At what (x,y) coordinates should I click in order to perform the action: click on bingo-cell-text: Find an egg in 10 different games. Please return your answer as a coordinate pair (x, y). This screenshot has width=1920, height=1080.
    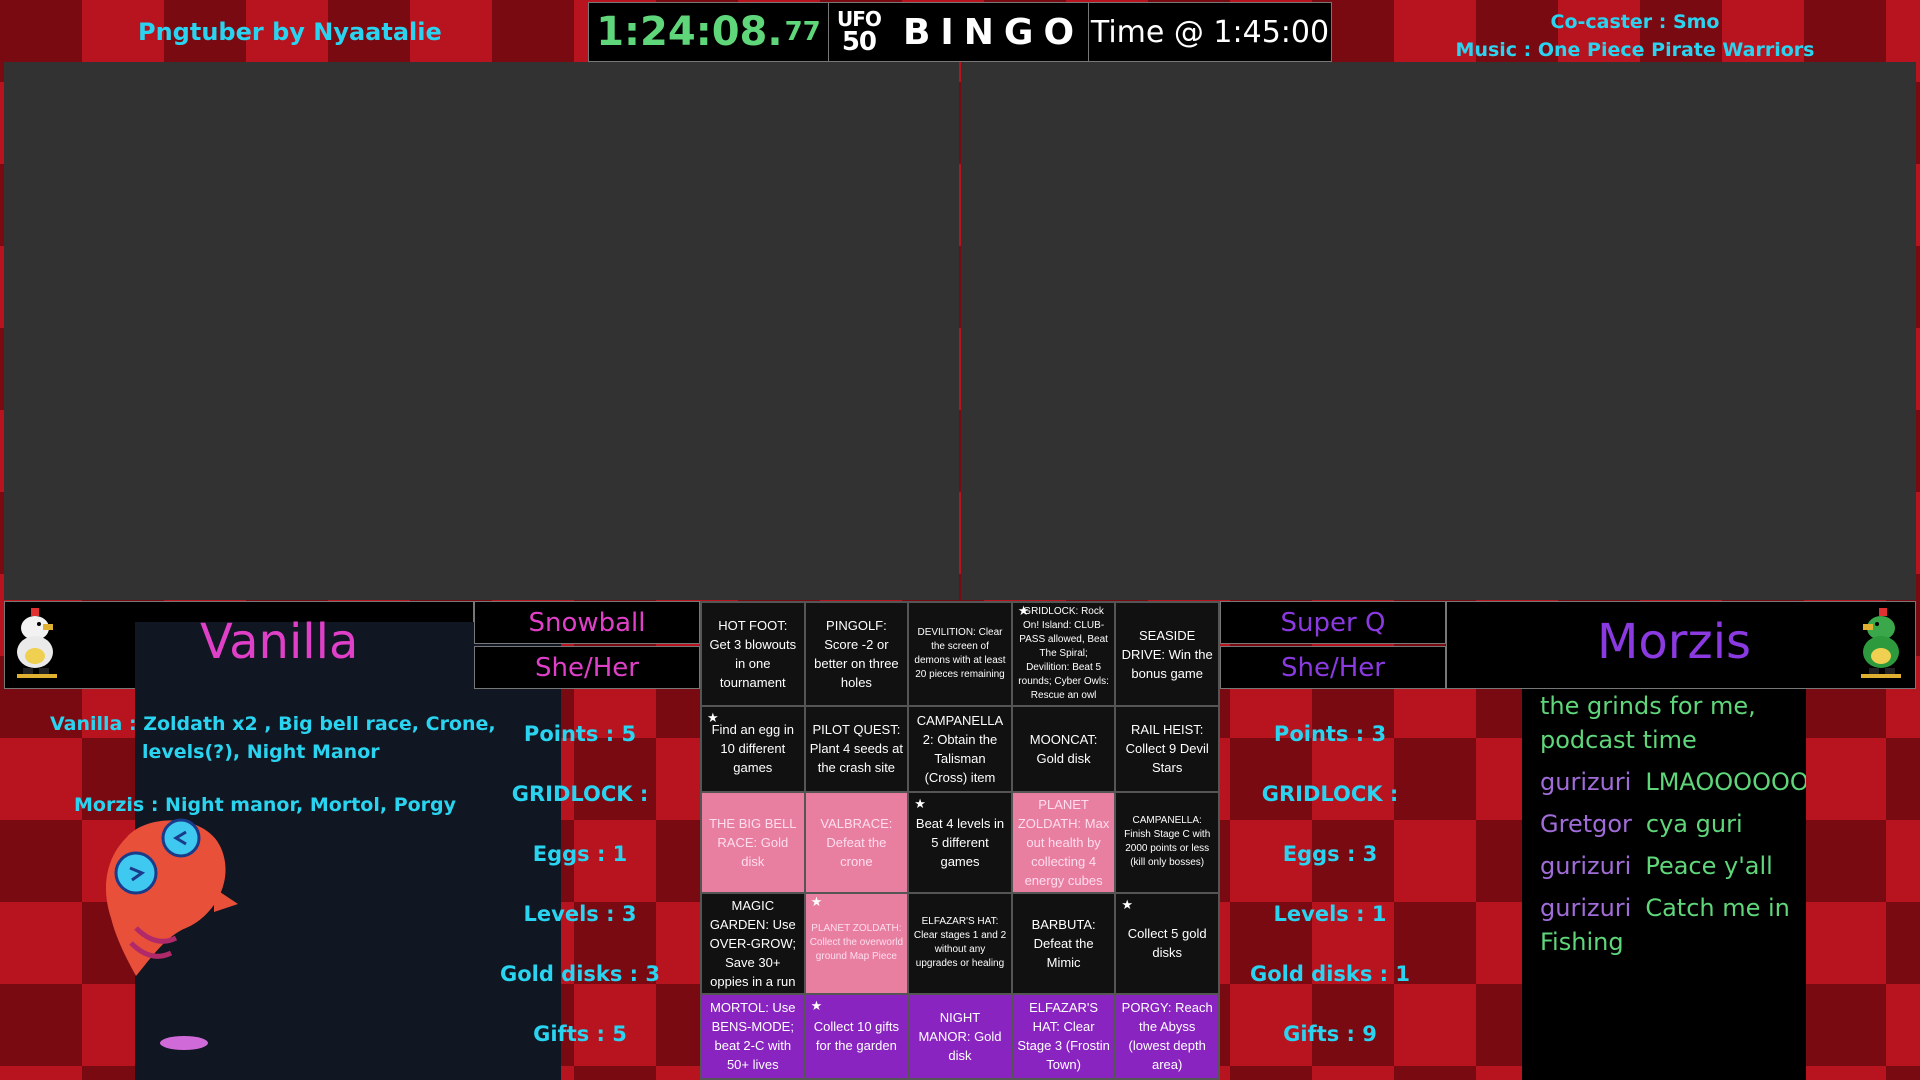
    Looking at the image, I should click on (752, 749).